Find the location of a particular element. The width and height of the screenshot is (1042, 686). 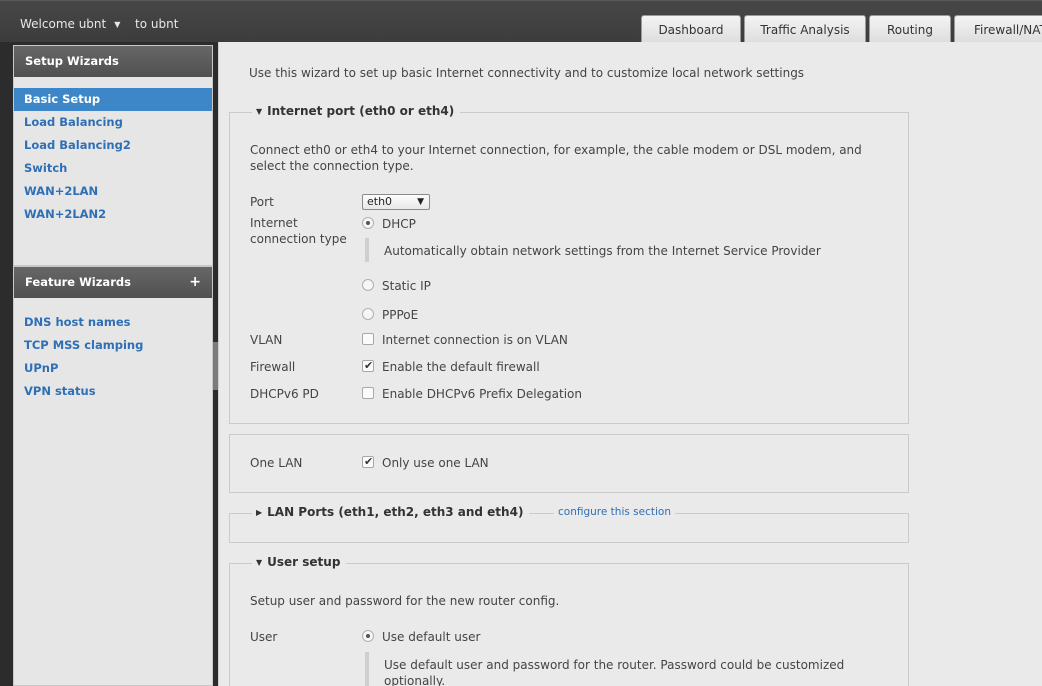

dhcp-radio is located at coordinates (368, 222).